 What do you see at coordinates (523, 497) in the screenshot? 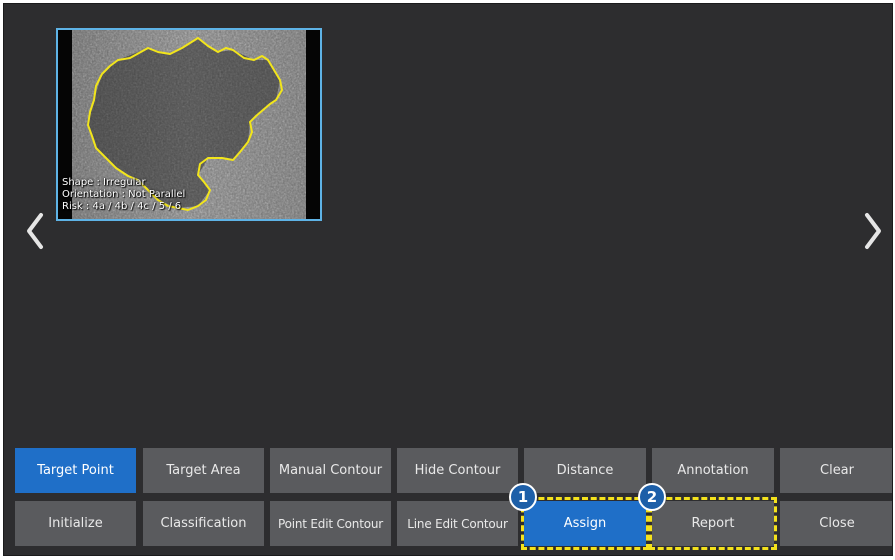
I see `callout-badge-1: 1` at bounding box center [523, 497].